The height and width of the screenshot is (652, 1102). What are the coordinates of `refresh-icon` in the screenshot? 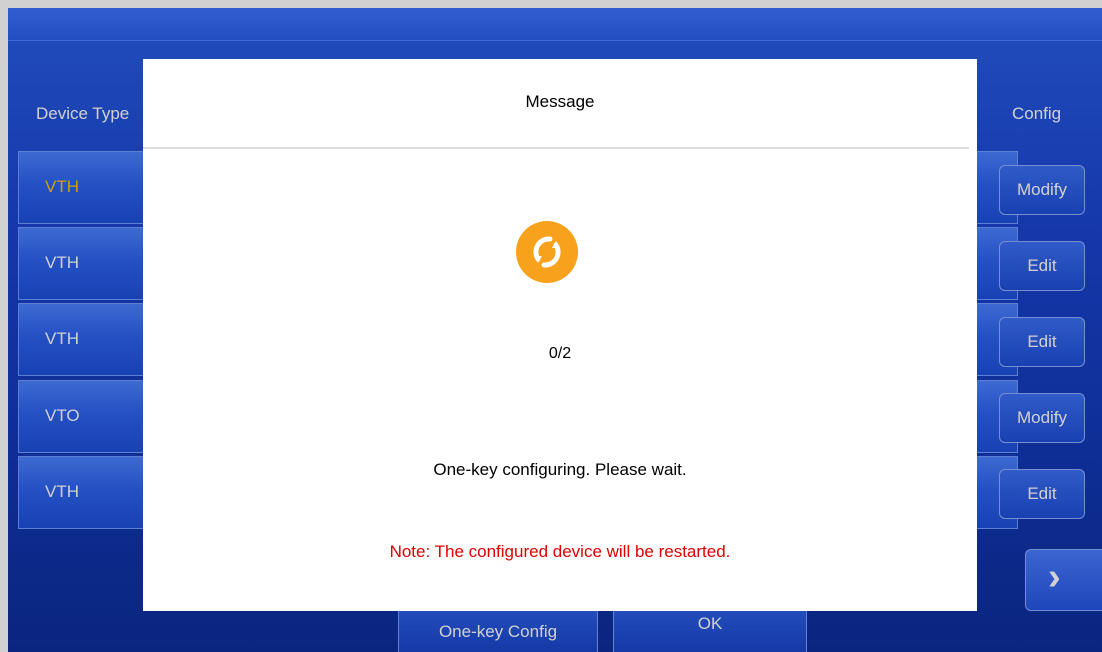 It's located at (547, 252).